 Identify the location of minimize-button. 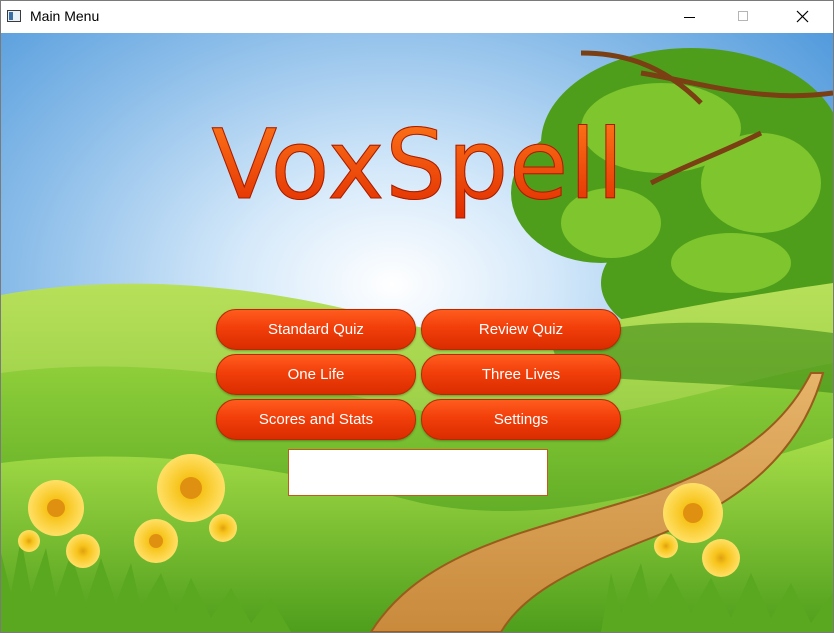
(689, 17).